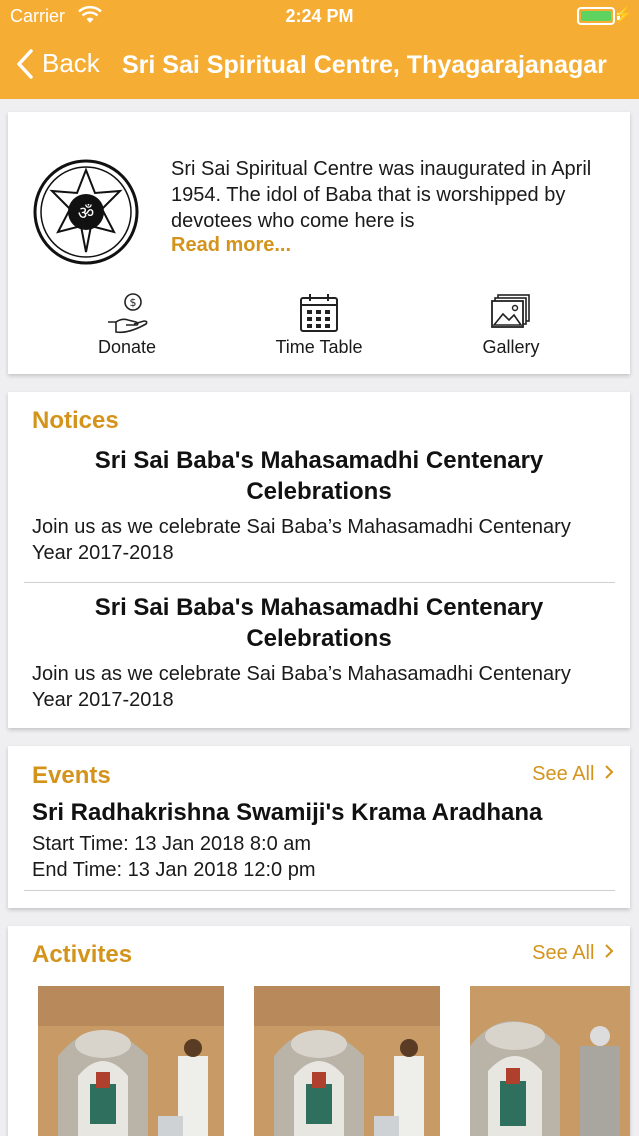 This screenshot has width=639, height=1136. What do you see at coordinates (596, 16) in the screenshot?
I see `battery-icon` at bounding box center [596, 16].